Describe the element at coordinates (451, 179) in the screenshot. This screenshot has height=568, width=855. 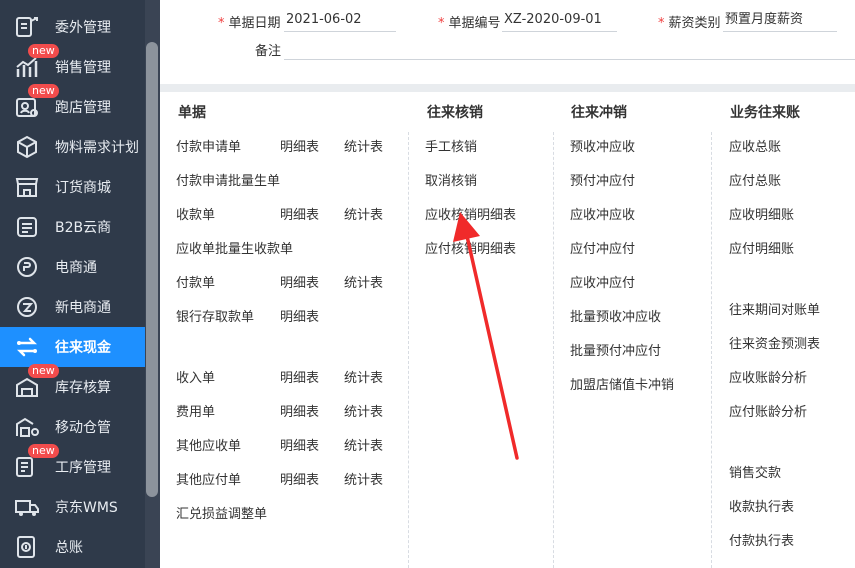
I see `menu-link: 取消核销` at that location.